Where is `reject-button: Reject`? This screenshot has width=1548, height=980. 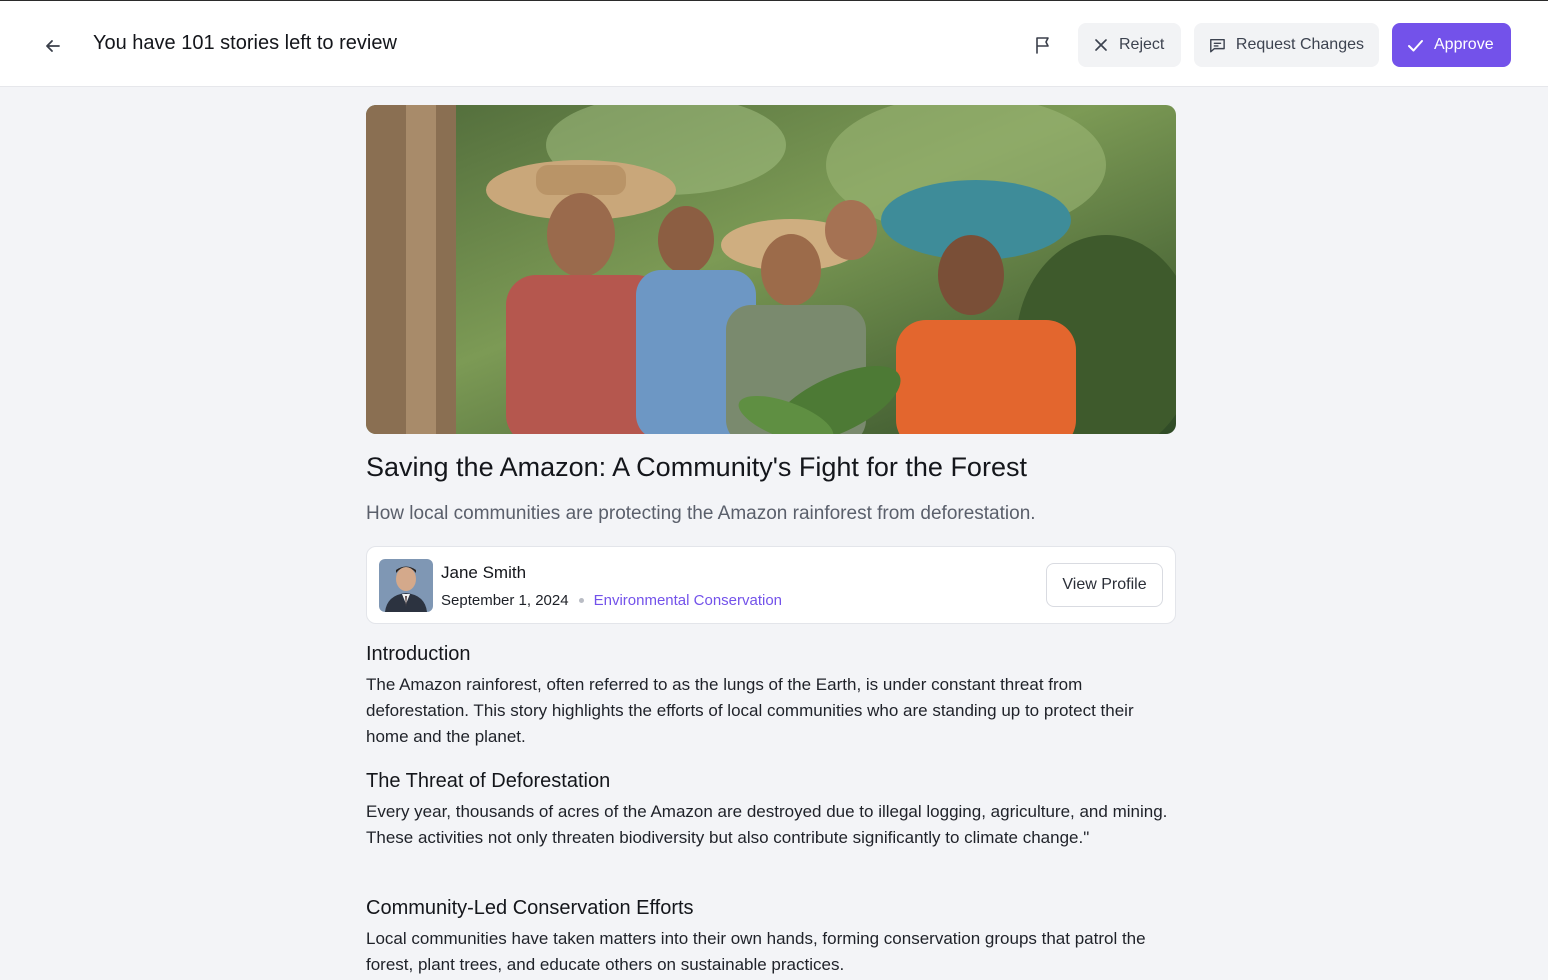 reject-button: Reject is located at coordinates (1129, 45).